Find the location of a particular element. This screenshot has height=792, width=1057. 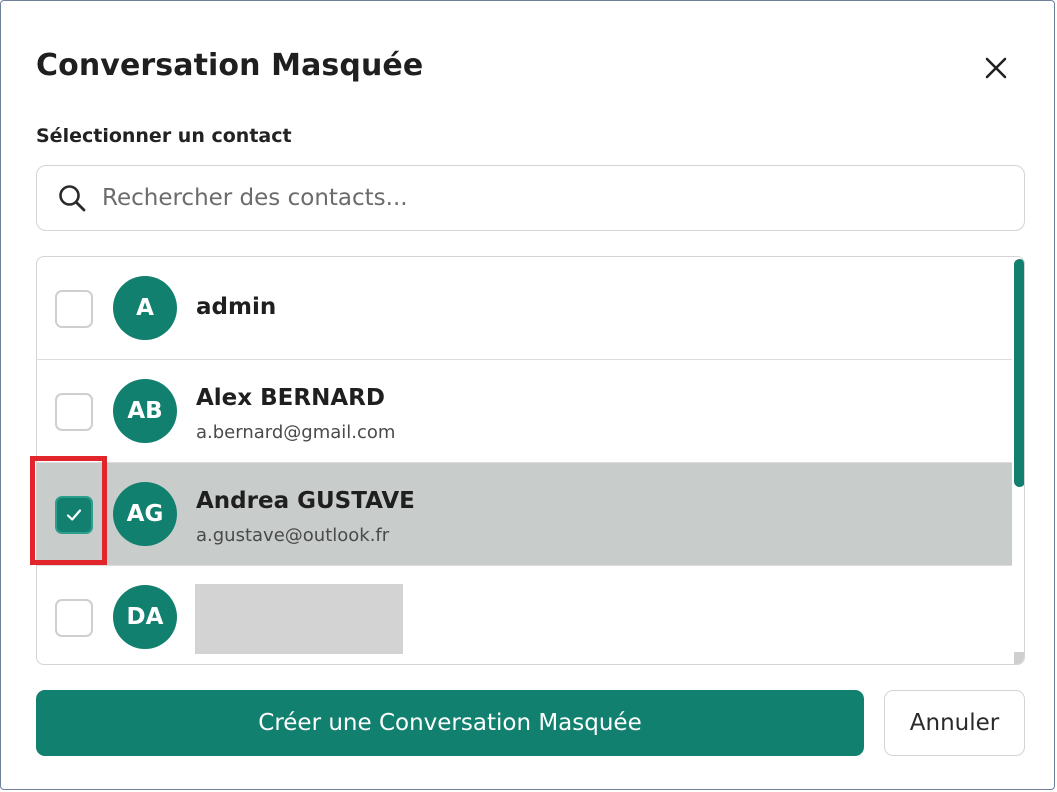

contact-email: a.gustave@outlook.fr is located at coordinates (293, 535).